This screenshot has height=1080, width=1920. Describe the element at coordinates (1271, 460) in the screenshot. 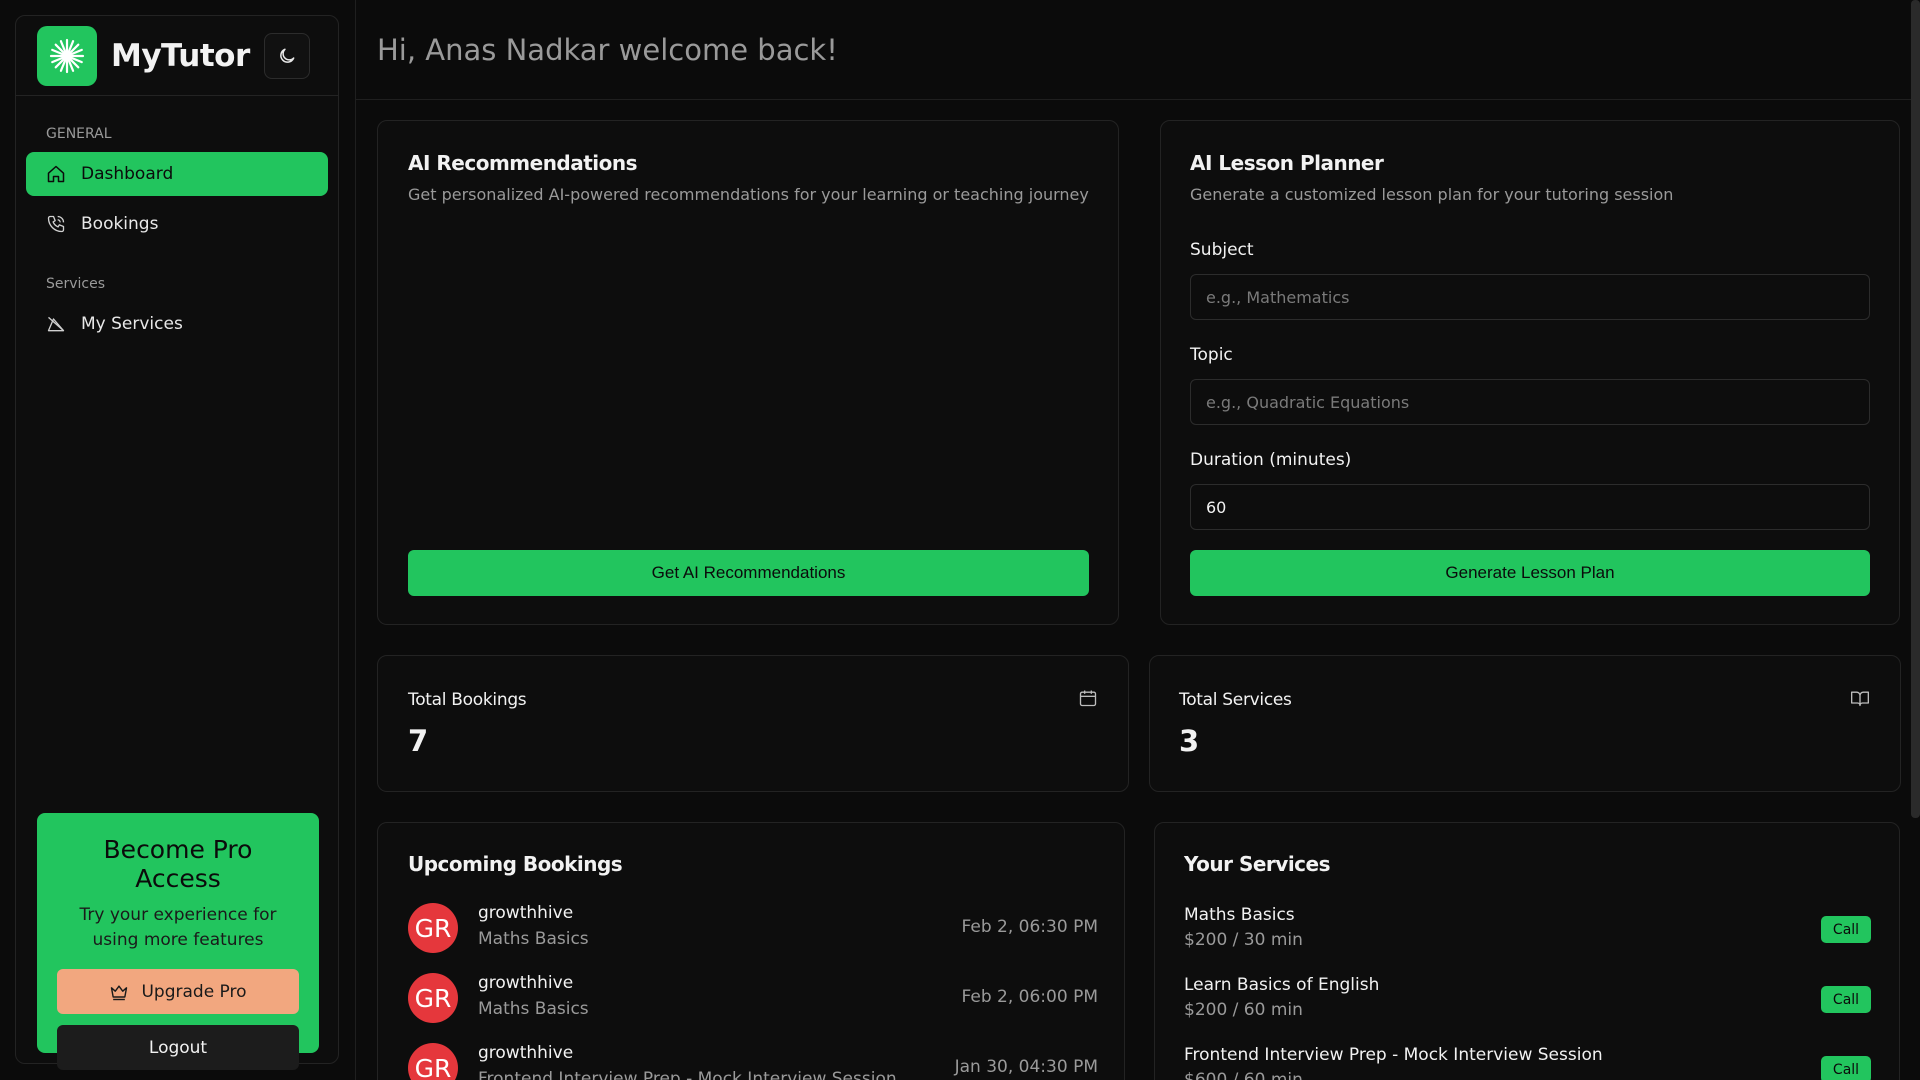

I see `duration-label: Duration (minutes)` at that location.